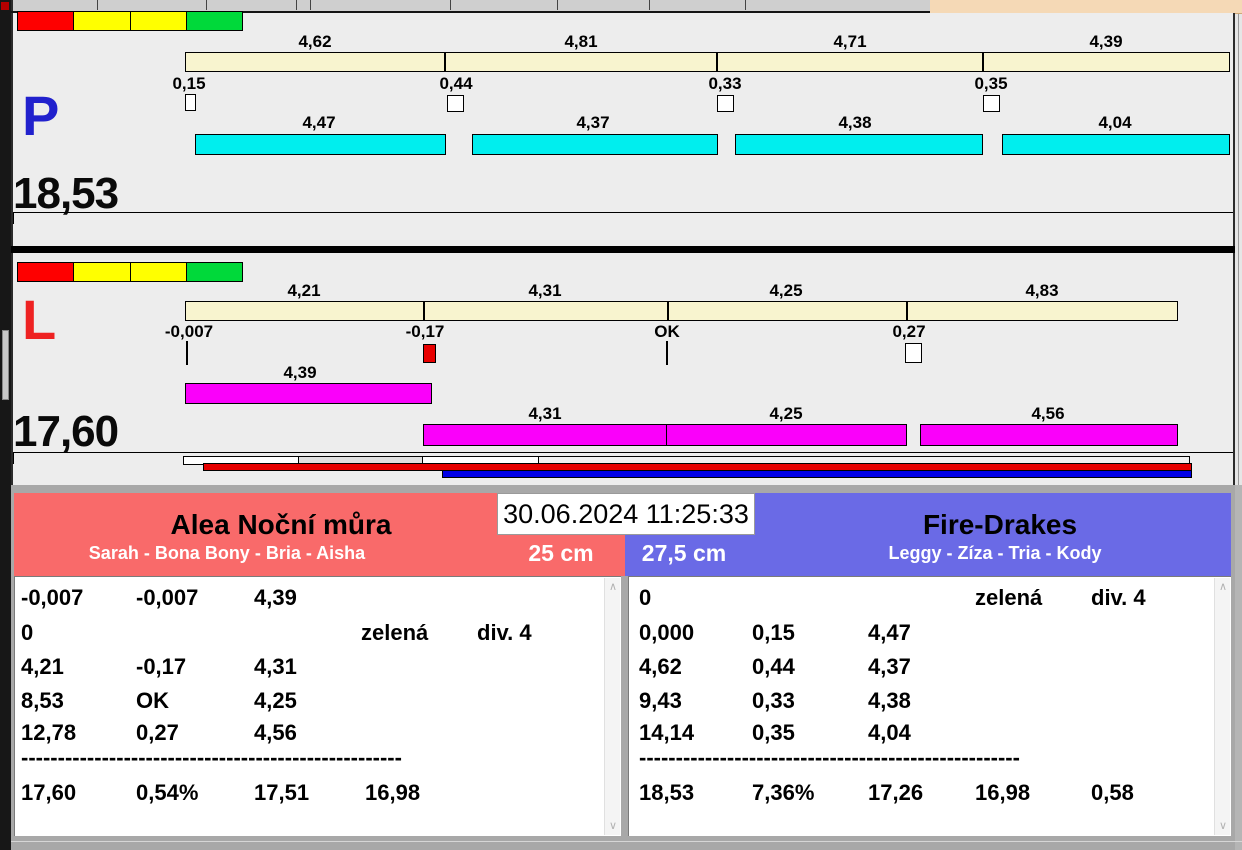 The image size is (1242, 850). Describe the element at coordinates (456, 83) in the screenshot. I see `p-change-label: 0,44` at that location.